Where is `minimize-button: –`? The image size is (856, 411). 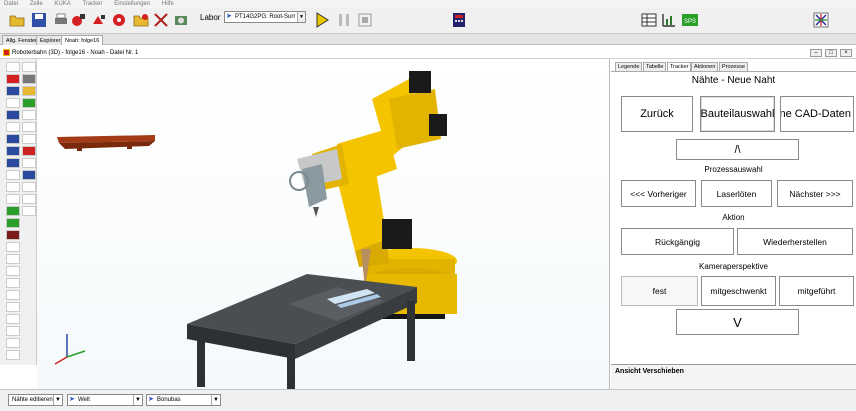
minimize-button: – is located at coordinates (816, 53).